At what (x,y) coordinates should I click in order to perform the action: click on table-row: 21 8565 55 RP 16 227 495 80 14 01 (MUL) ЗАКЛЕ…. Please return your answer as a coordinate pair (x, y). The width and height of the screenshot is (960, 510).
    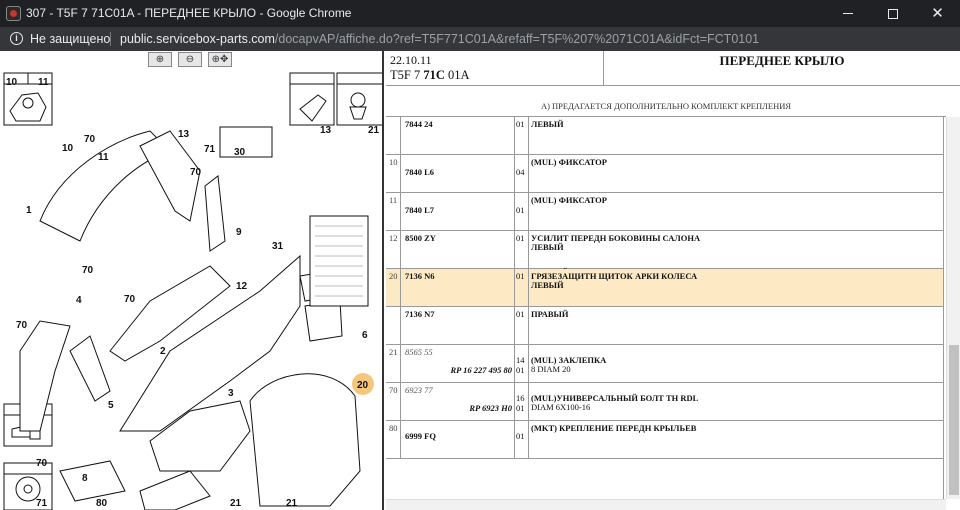
    Looking at the image, I should click on (664, 364).